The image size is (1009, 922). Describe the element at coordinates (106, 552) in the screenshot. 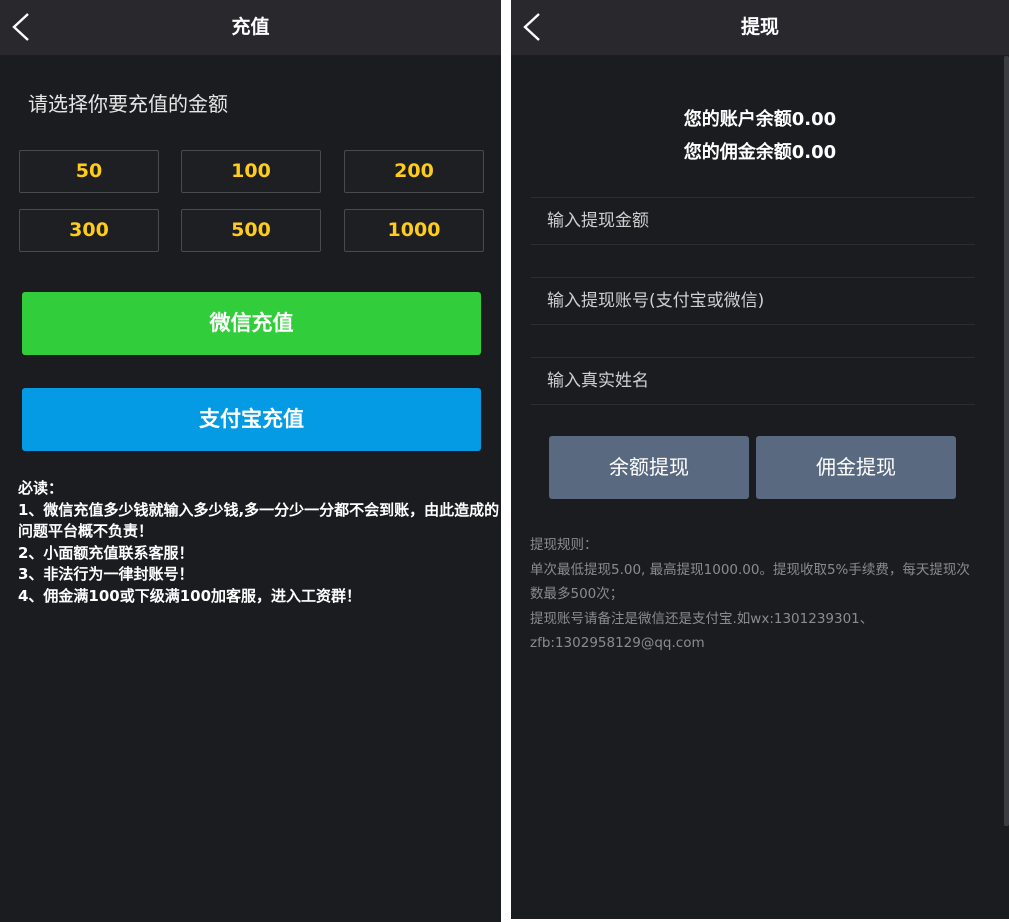

I see `notes-line: 2、小面额充值联系客服！` at that location.